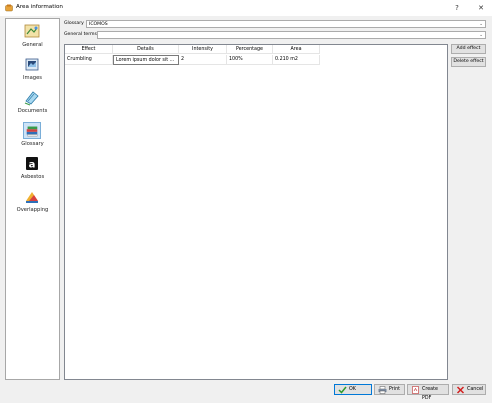 The height and width of the screenshot is (403, 492). I want to click on column-header-percentage: Percentage, so click(250, 49).